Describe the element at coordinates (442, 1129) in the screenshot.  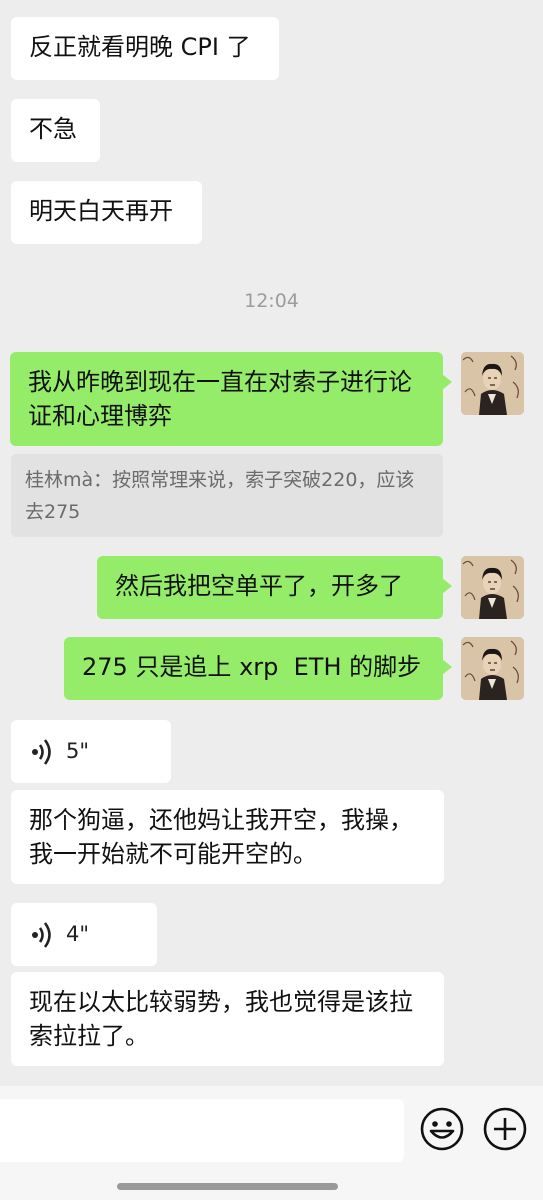
I see `smiley-face-icon` at that location.